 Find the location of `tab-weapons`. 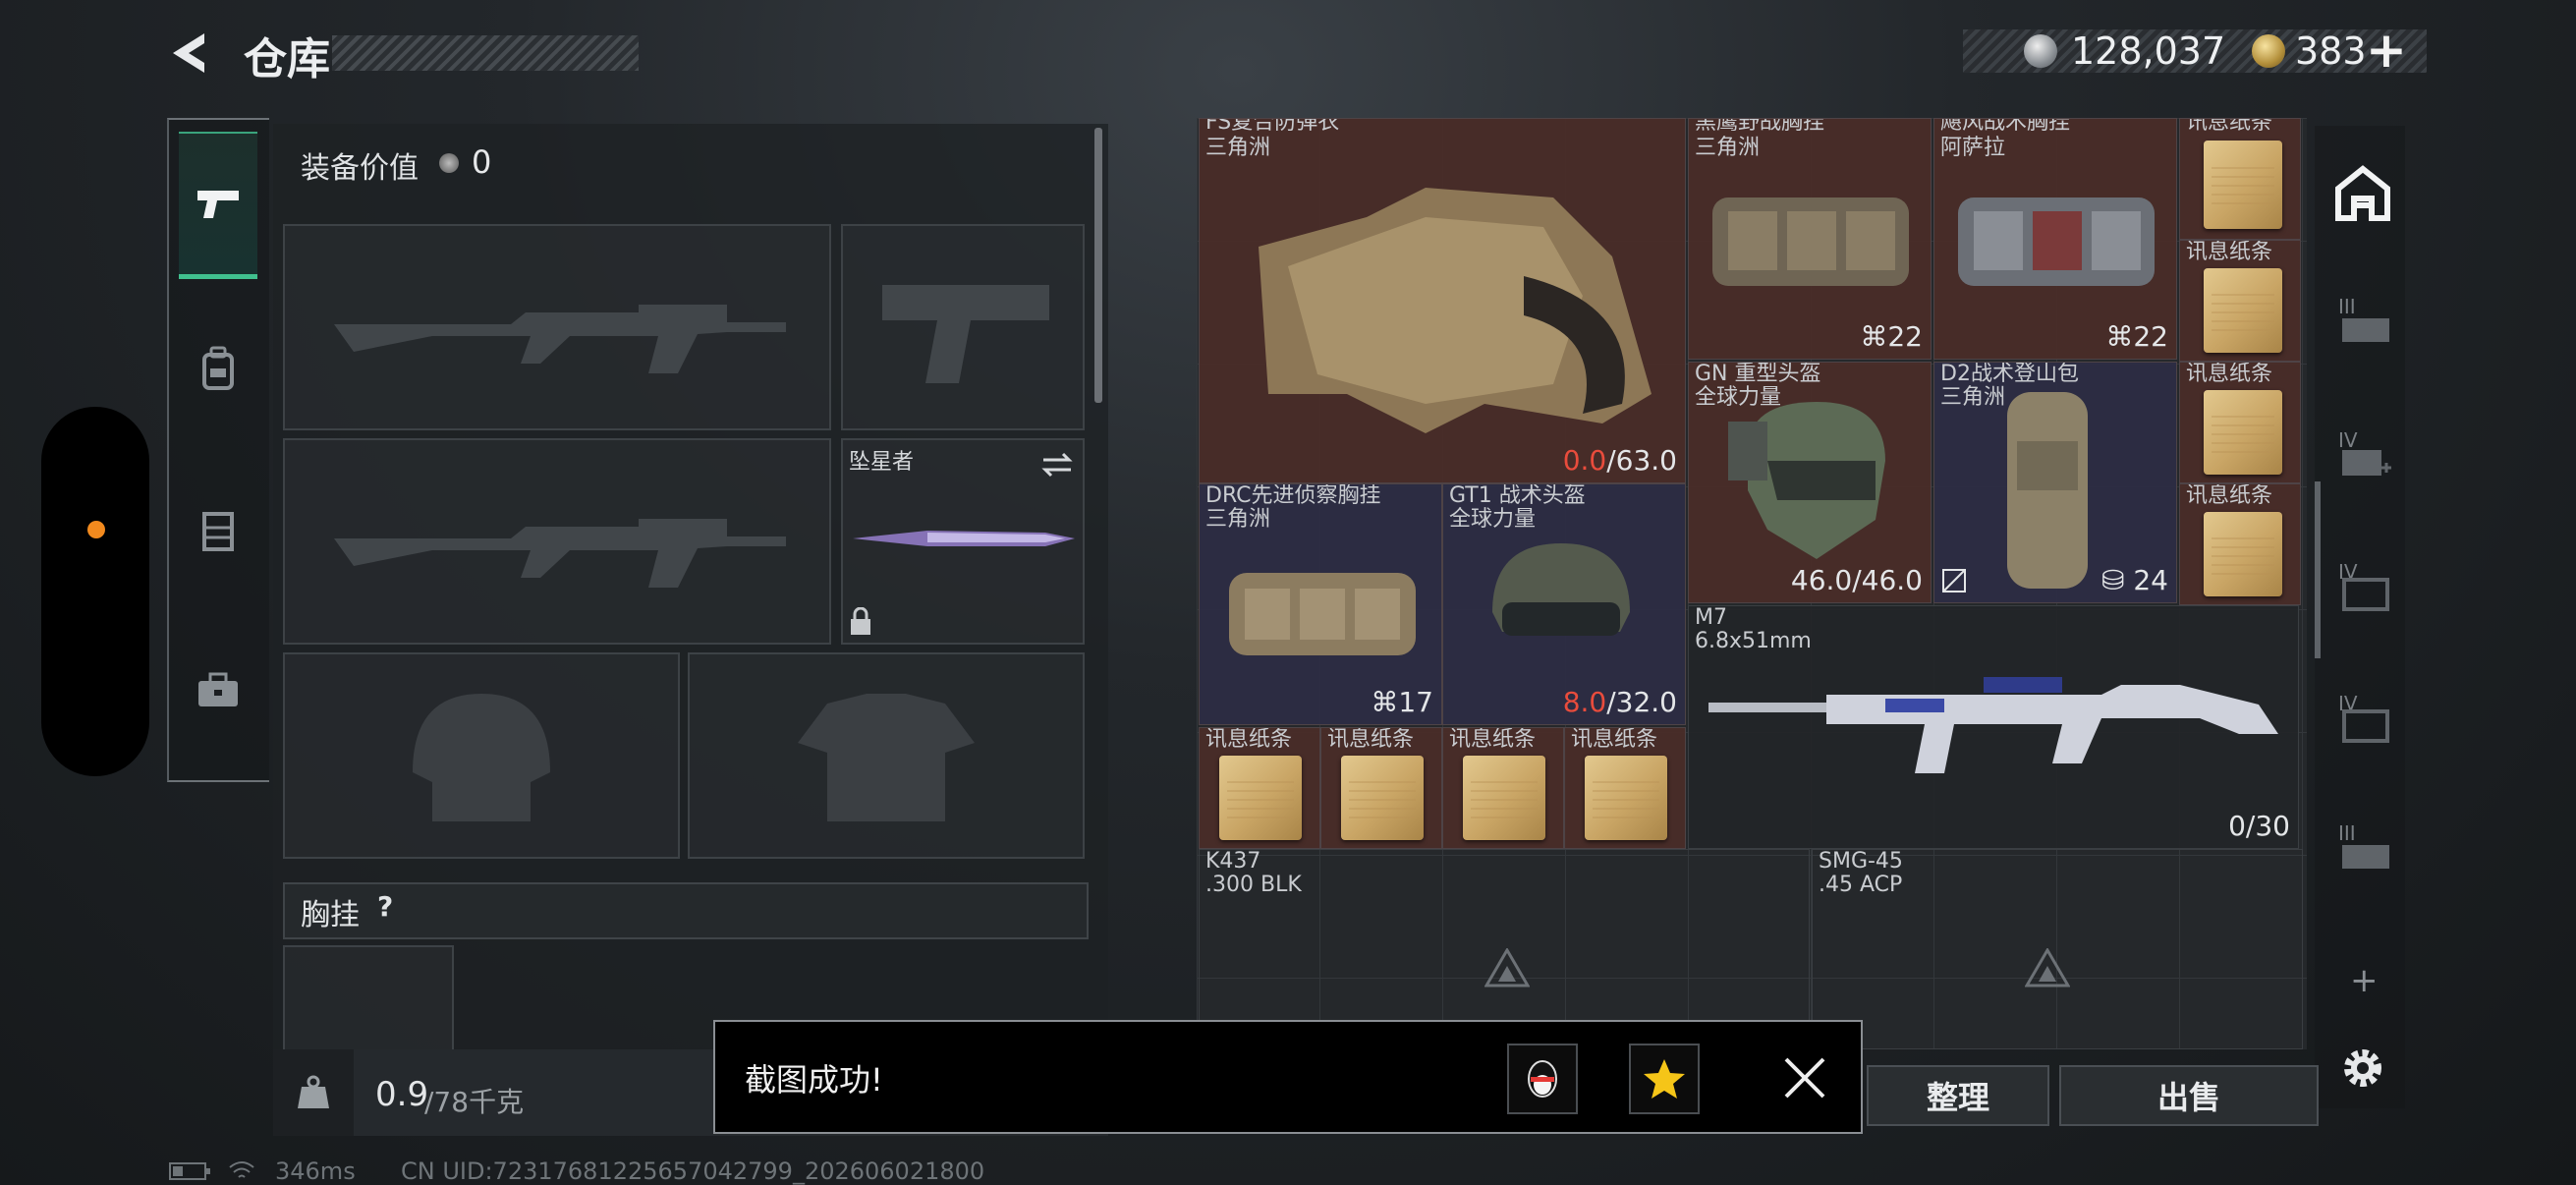

tab-weapons is located at coordinates (218, 206).